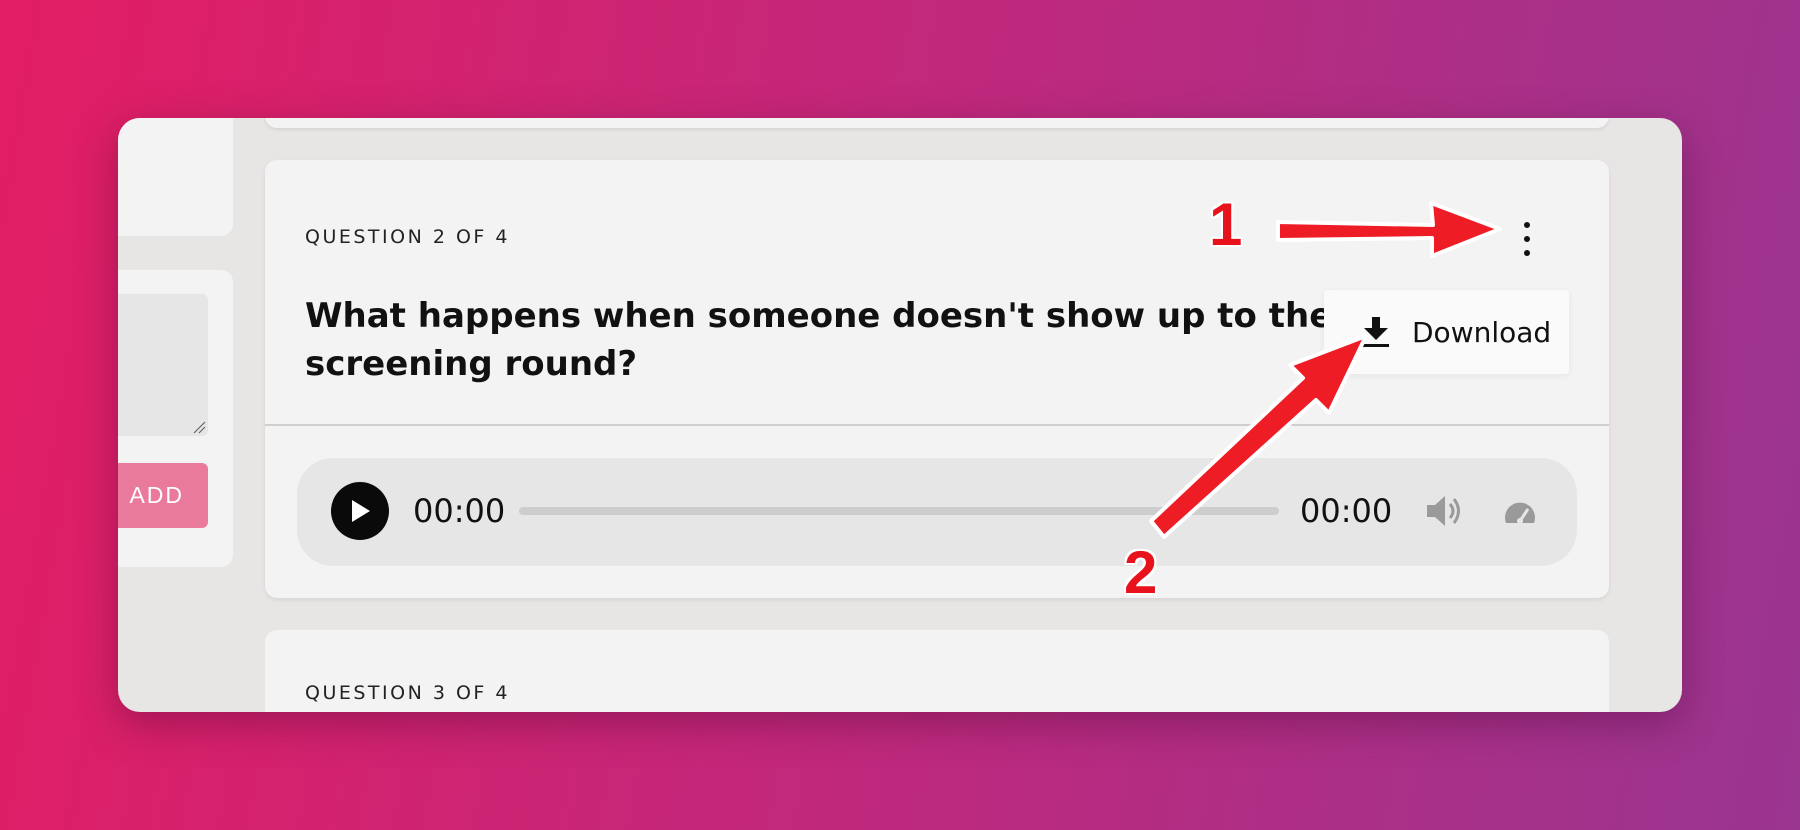 The image size is (1800, 830). What do you see at coordinates (937, 671) in the screenshot?
I see `question-card-3: QUESTION 3 OF 4` at bounding box center [937, 671].